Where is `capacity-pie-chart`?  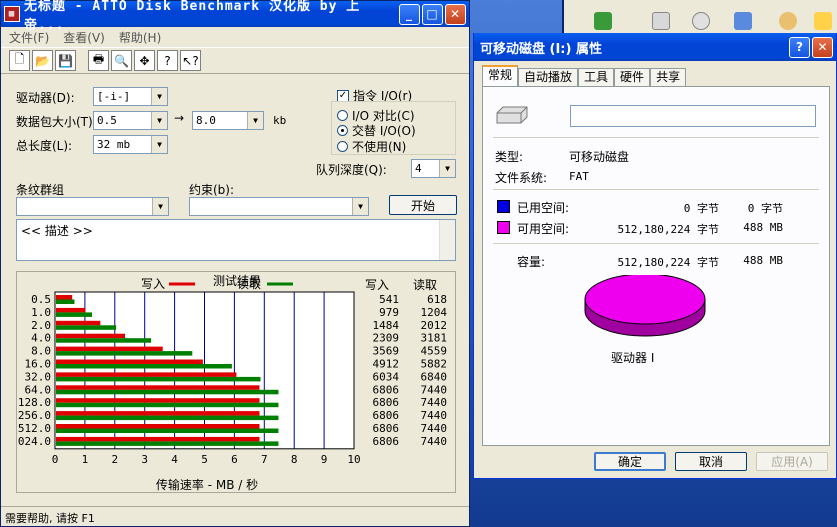
capacity-pie-chart is located at coordinates (645, 306).